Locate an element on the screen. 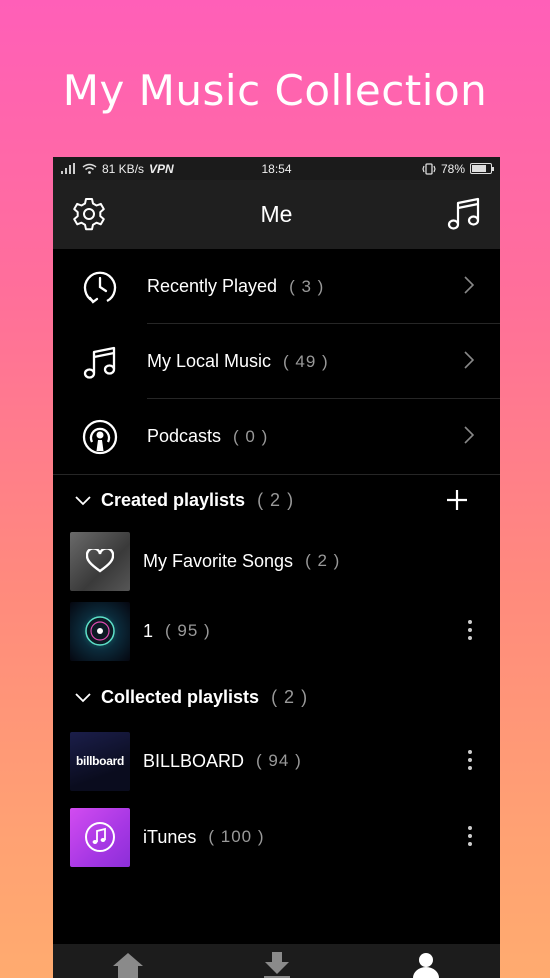  add-playlist-button is located at coordinates (457, 500).